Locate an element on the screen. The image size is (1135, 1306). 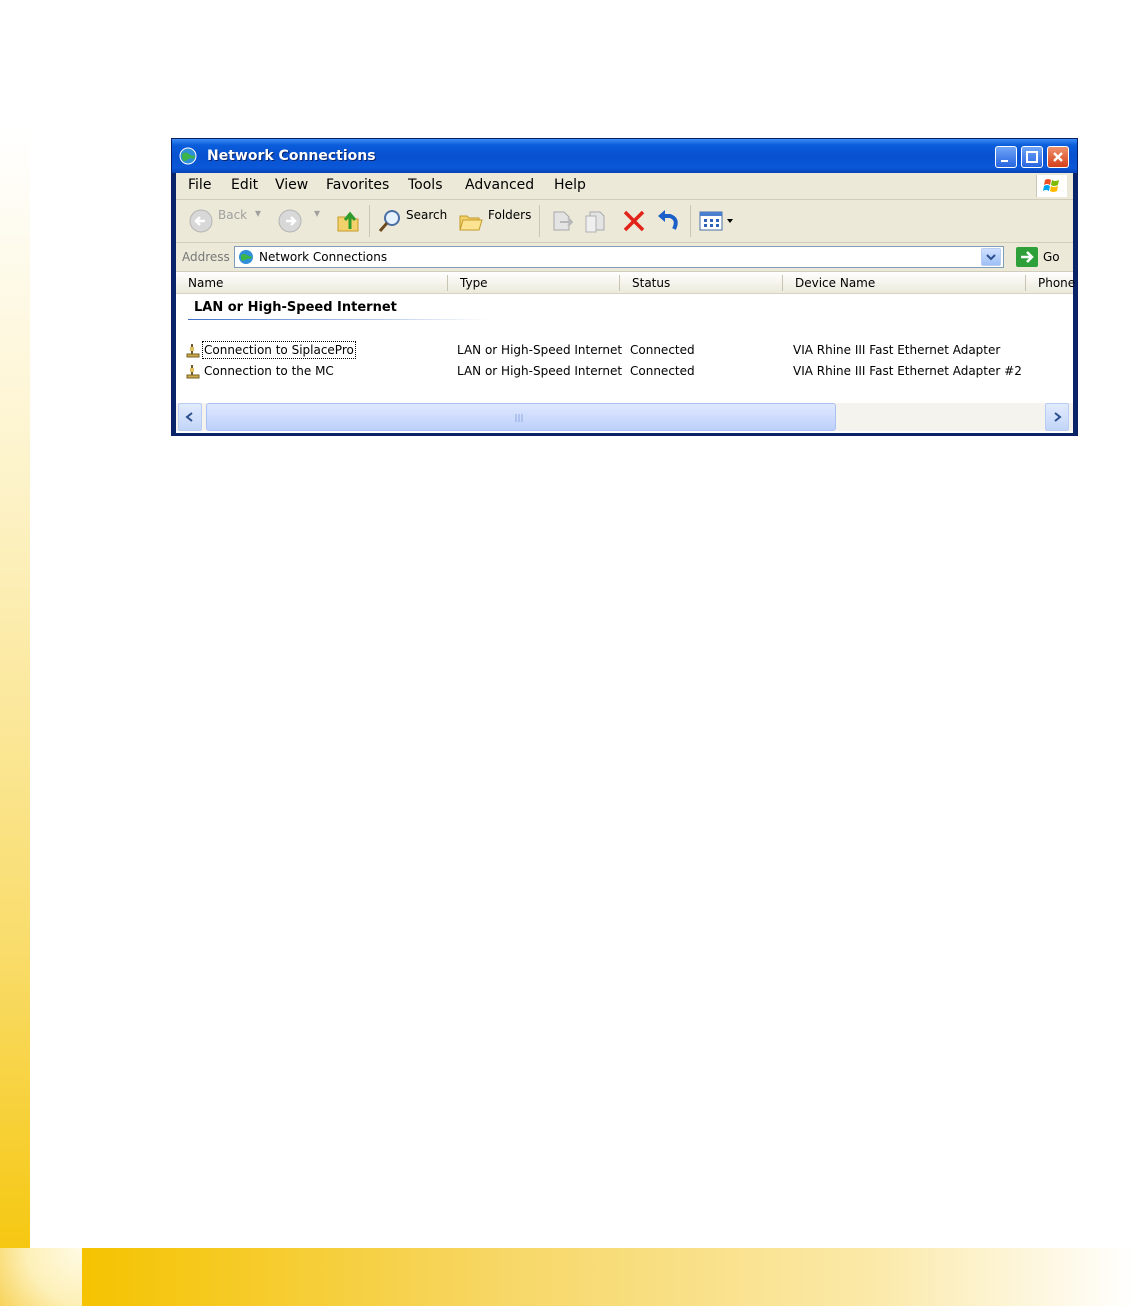
connection-name: Connection to SiplacePro is located at coordinates (279, 350).